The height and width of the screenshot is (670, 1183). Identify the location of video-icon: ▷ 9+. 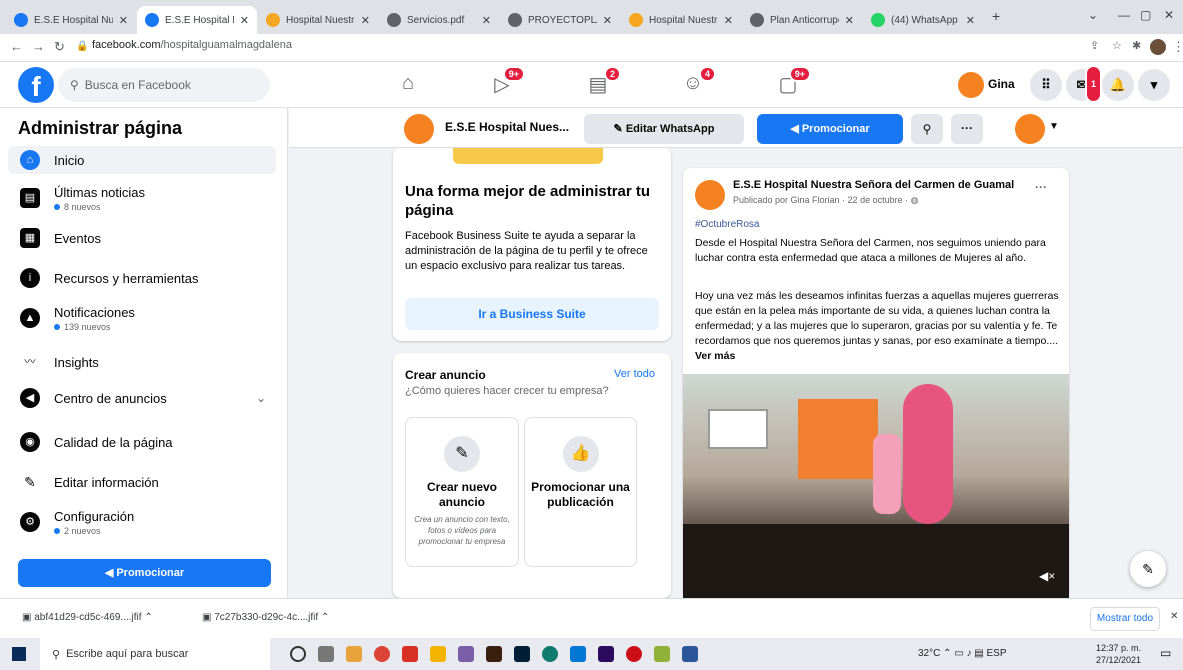
(506, 81).